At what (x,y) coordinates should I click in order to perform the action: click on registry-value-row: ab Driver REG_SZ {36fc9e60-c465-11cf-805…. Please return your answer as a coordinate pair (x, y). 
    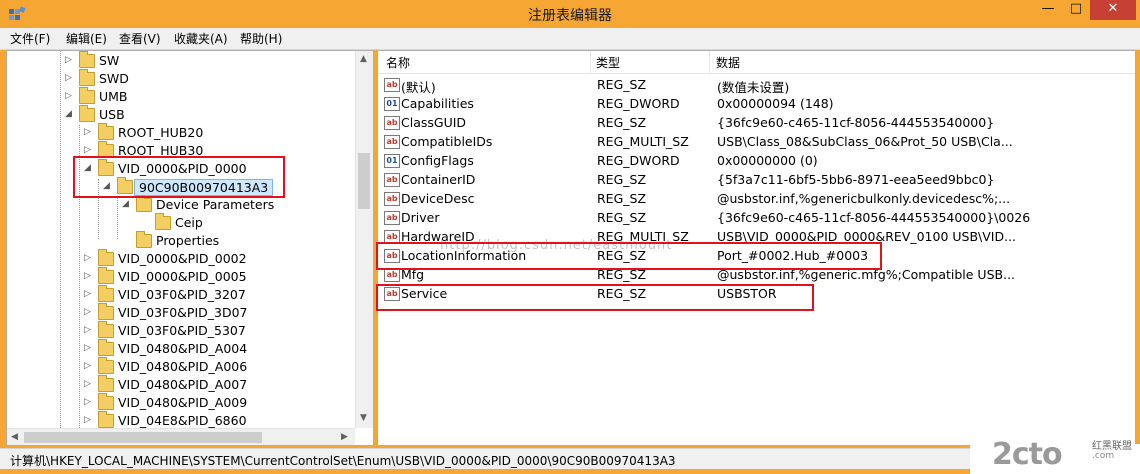
    Looking at the image, I should click on (756, 217).